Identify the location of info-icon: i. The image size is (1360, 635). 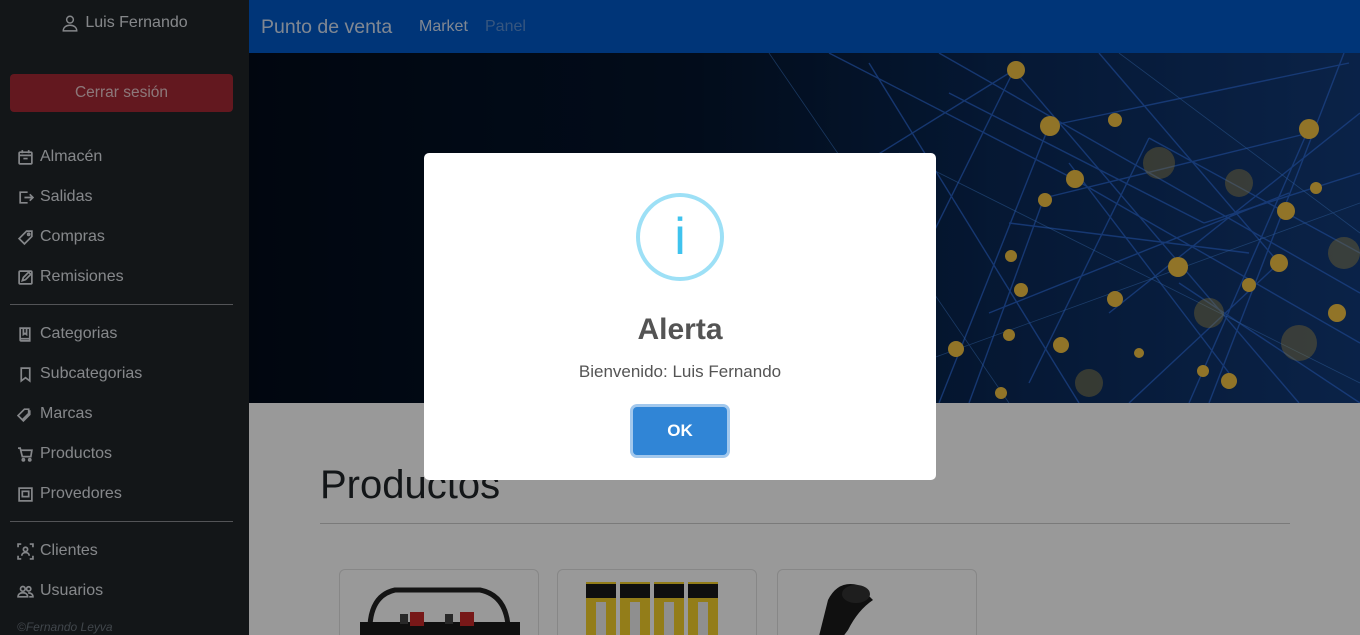
(680, 237).